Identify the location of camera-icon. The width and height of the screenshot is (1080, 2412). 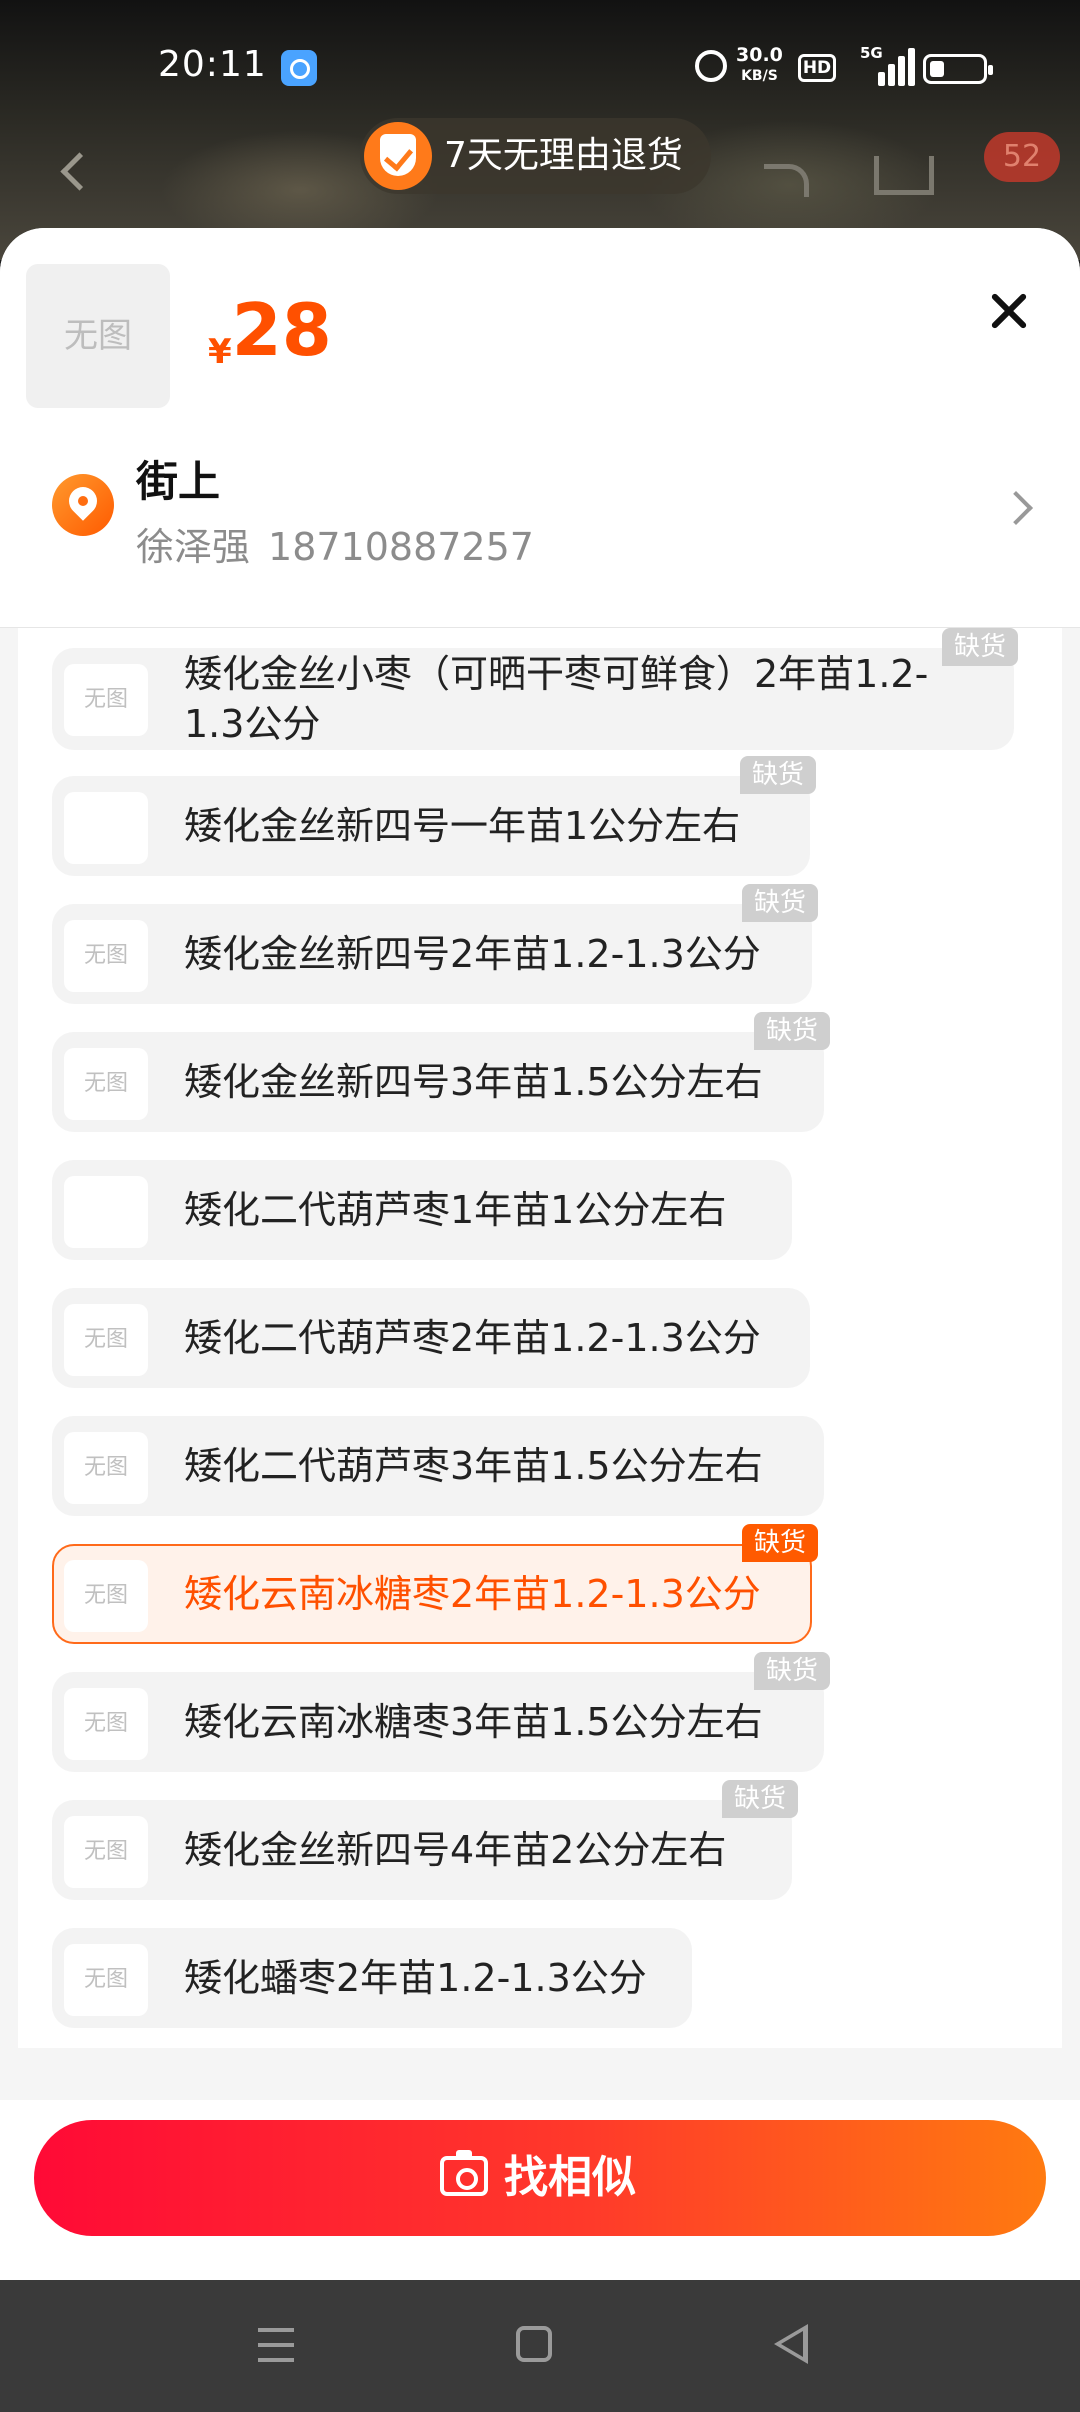
(464, 2173).